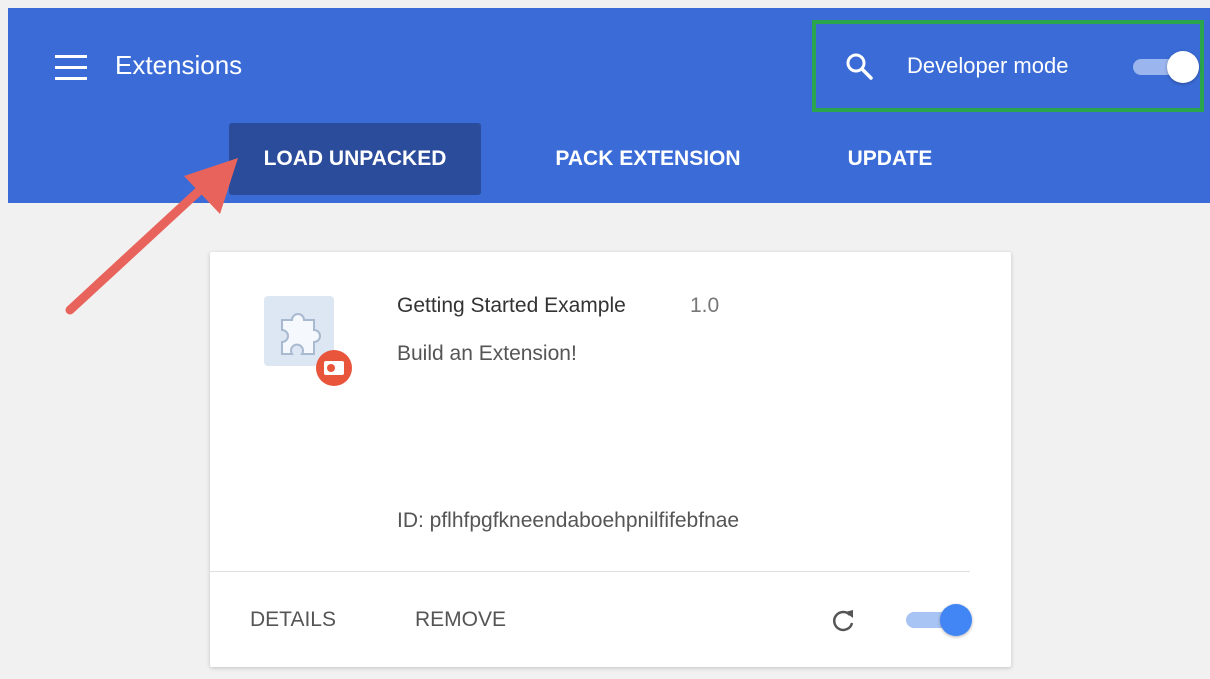 The height and width of the screenshot is (679, 1210). I want to click on developer-mode-toggle, so click(1166, 67).